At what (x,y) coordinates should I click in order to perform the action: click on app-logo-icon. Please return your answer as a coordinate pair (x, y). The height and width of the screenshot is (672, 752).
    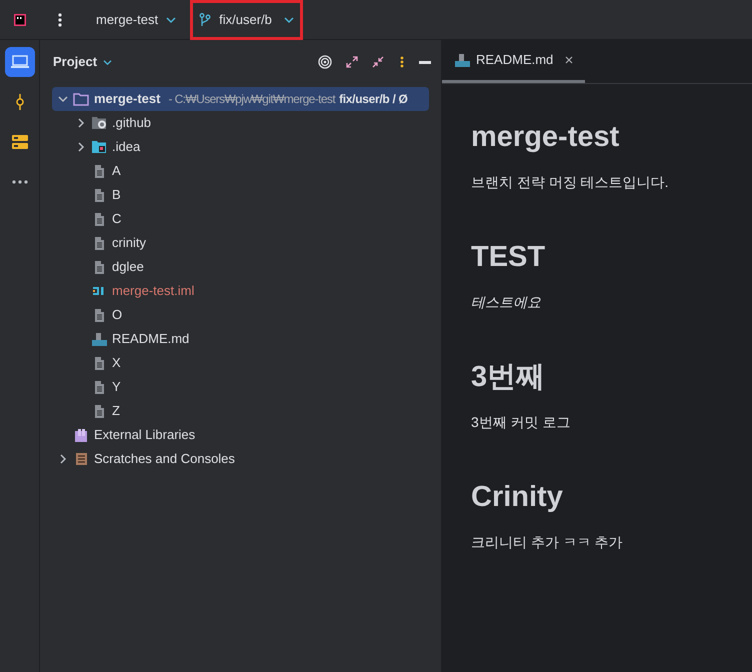
    Looking at the image, I should click on (20, 20).